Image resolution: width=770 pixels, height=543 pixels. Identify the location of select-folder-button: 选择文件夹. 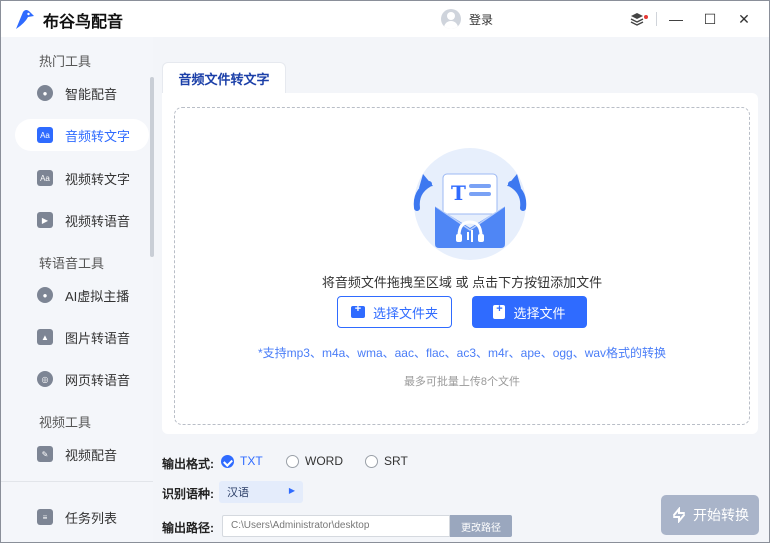
(394, 312).